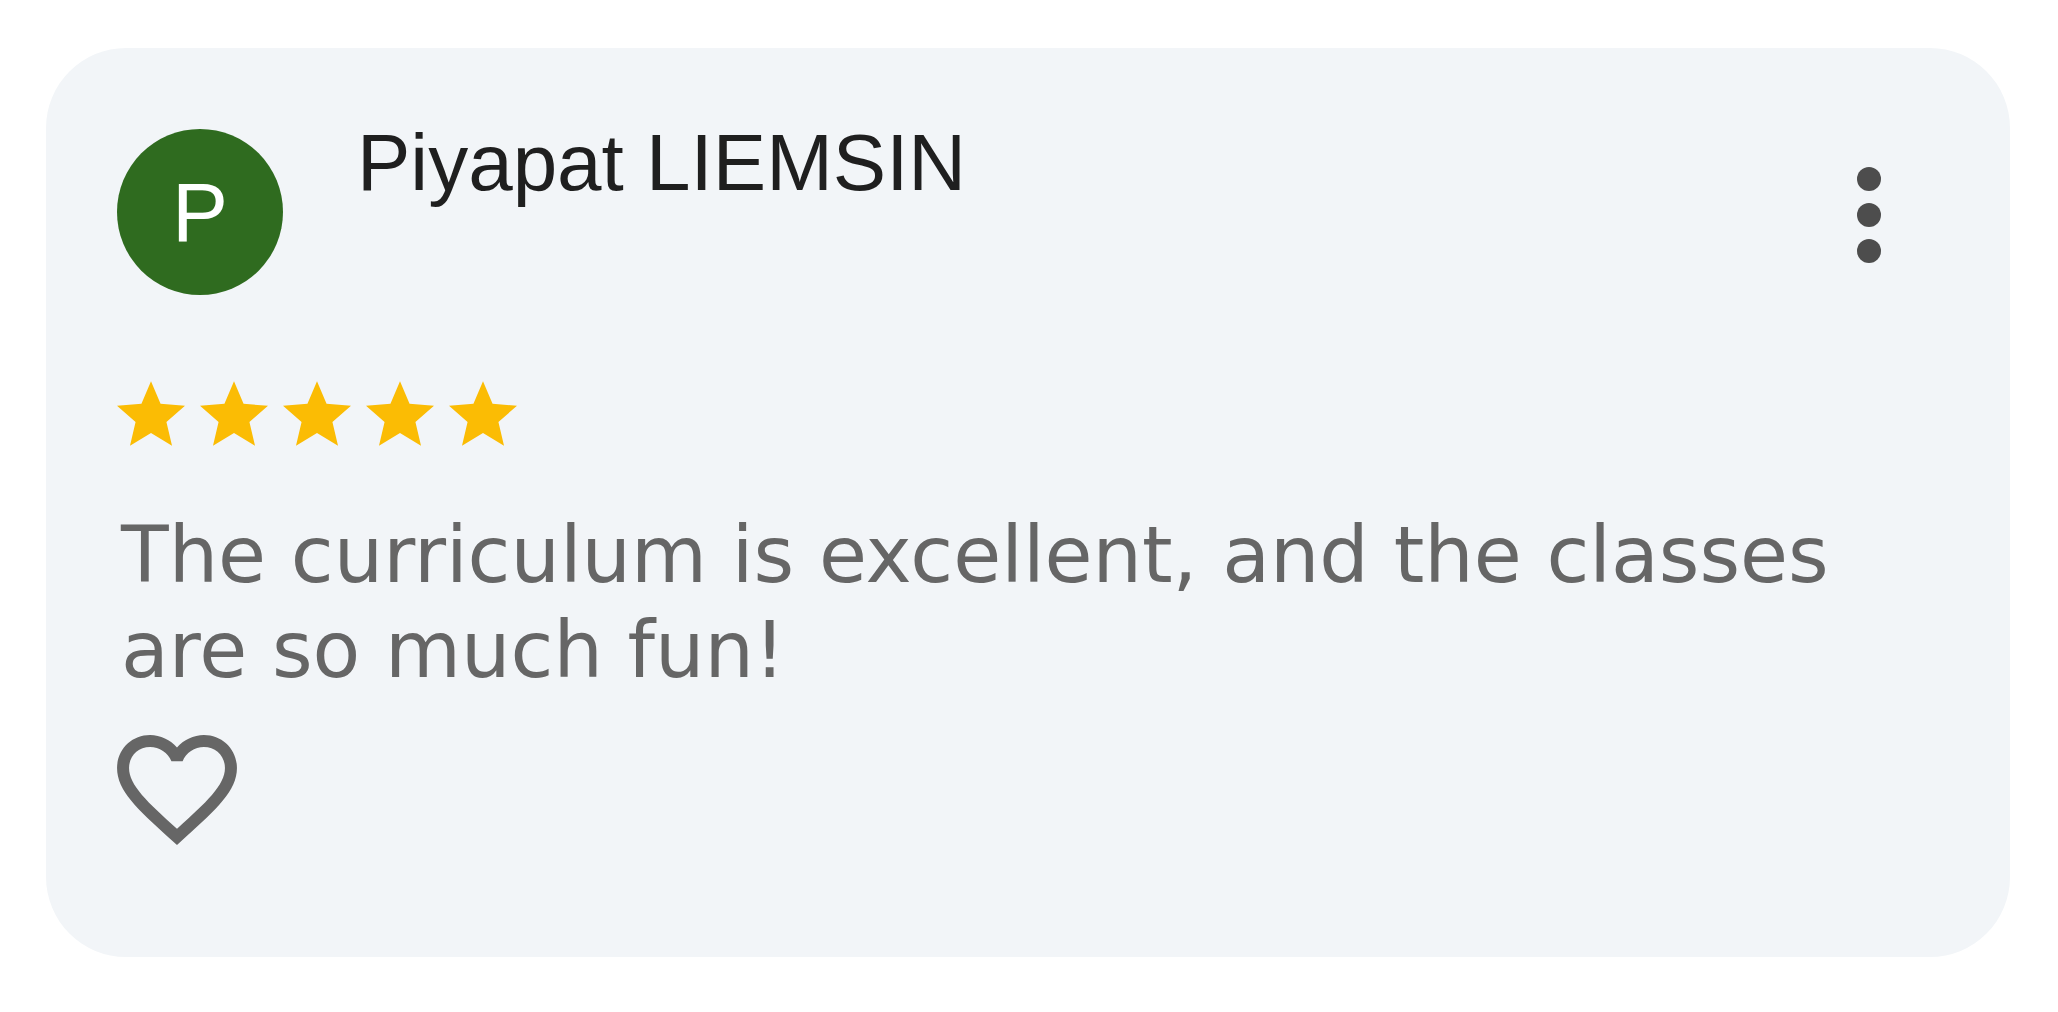 Image resolution: width=2058 pixels, height=1012 pixels. Describe the element at coordinates (200, 212) in the screenshot. I see `avatar: P` at that location.